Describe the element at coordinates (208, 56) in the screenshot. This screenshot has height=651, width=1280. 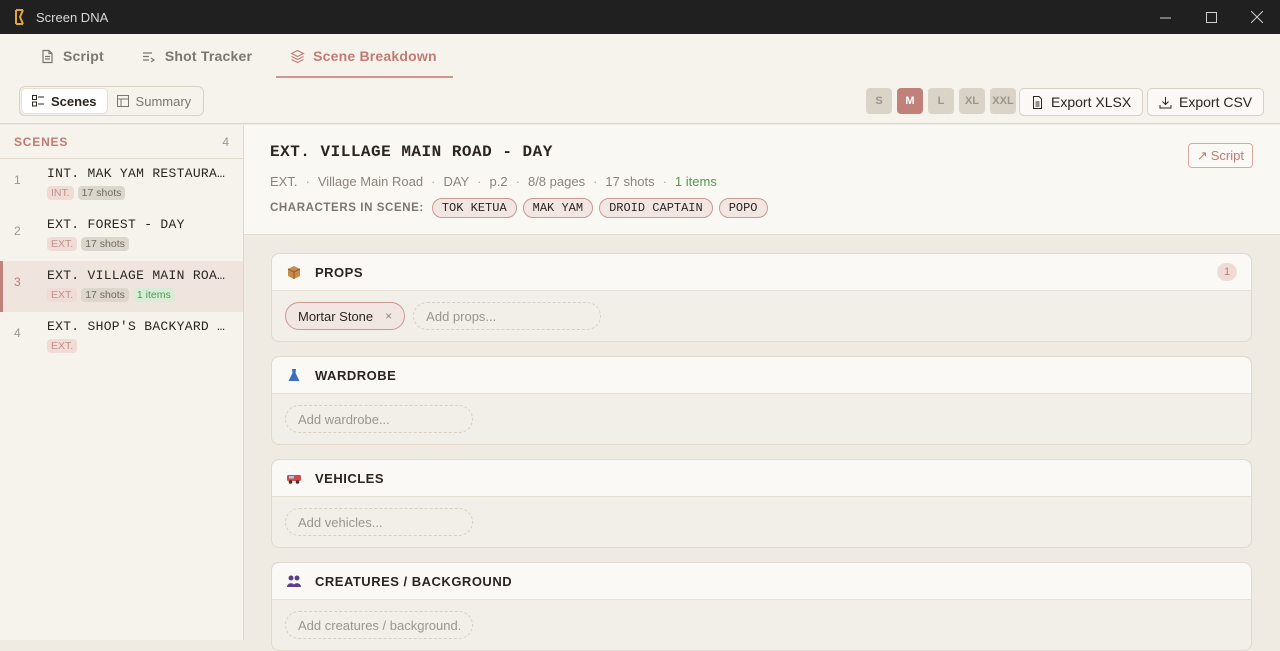
I see `tab-shot-tracker-label: Shot Tracker` at that location.